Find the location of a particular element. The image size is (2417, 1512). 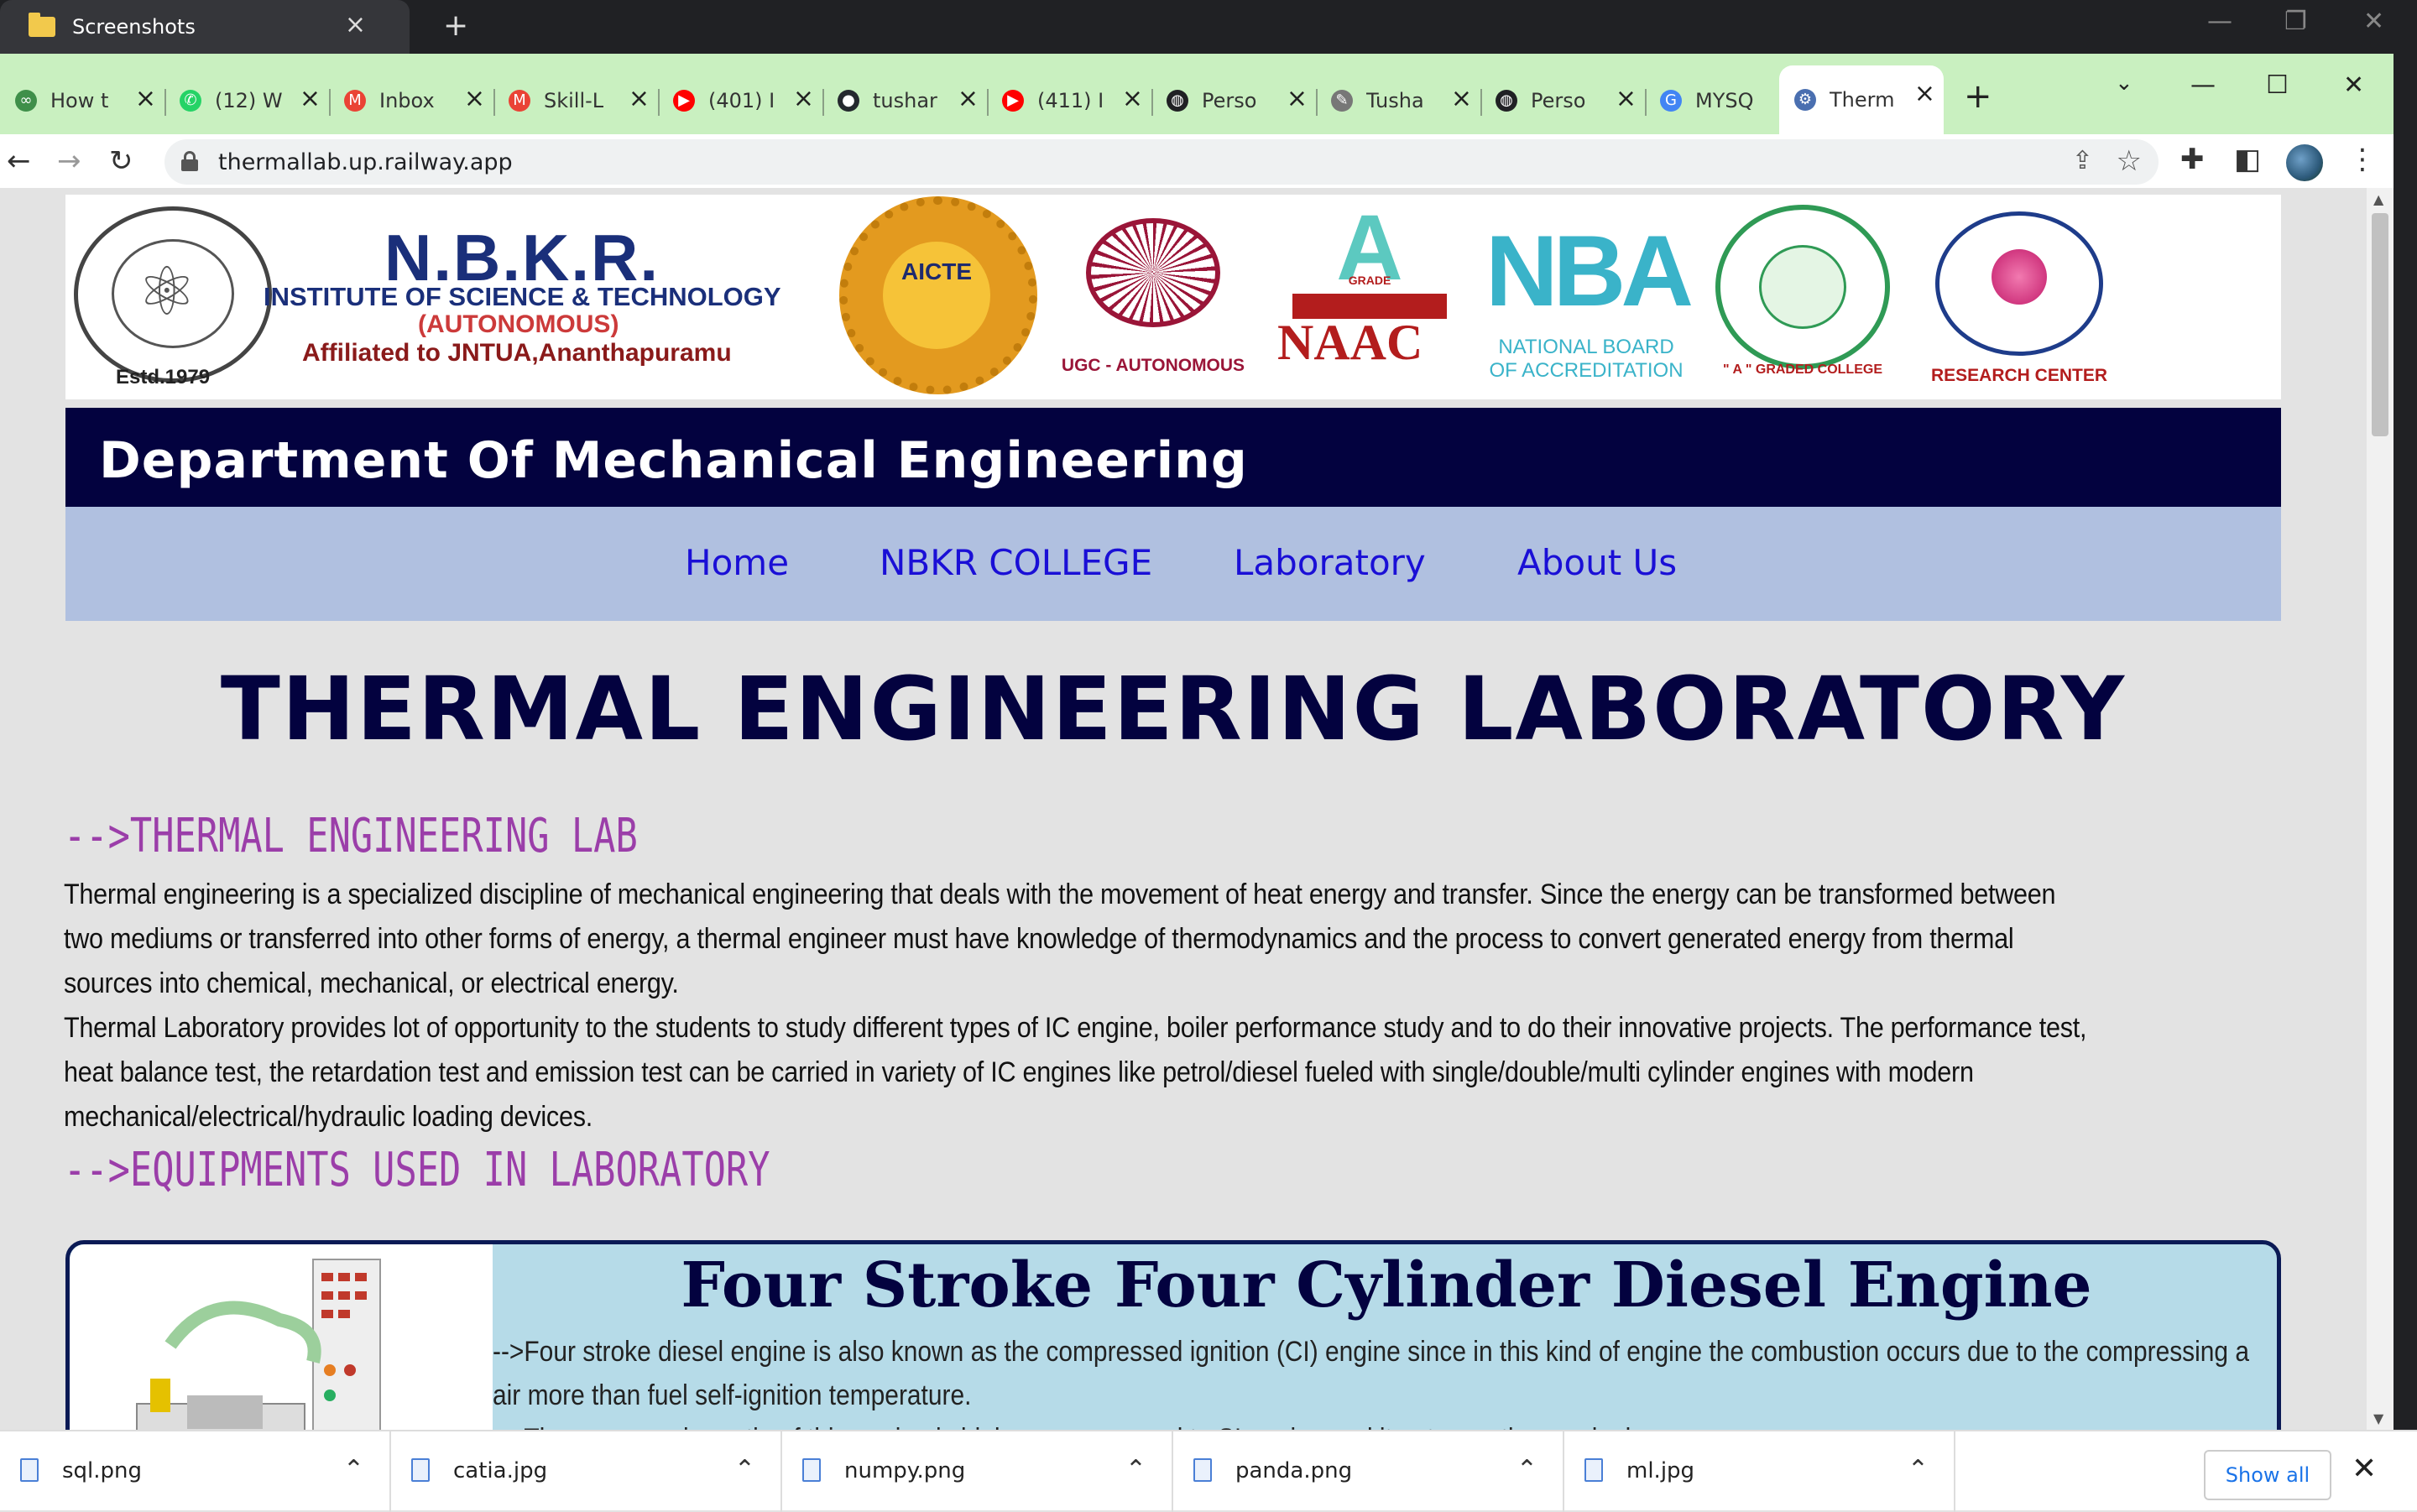

browser-tab: ∞ How t × is located at coordinates (83, 101).